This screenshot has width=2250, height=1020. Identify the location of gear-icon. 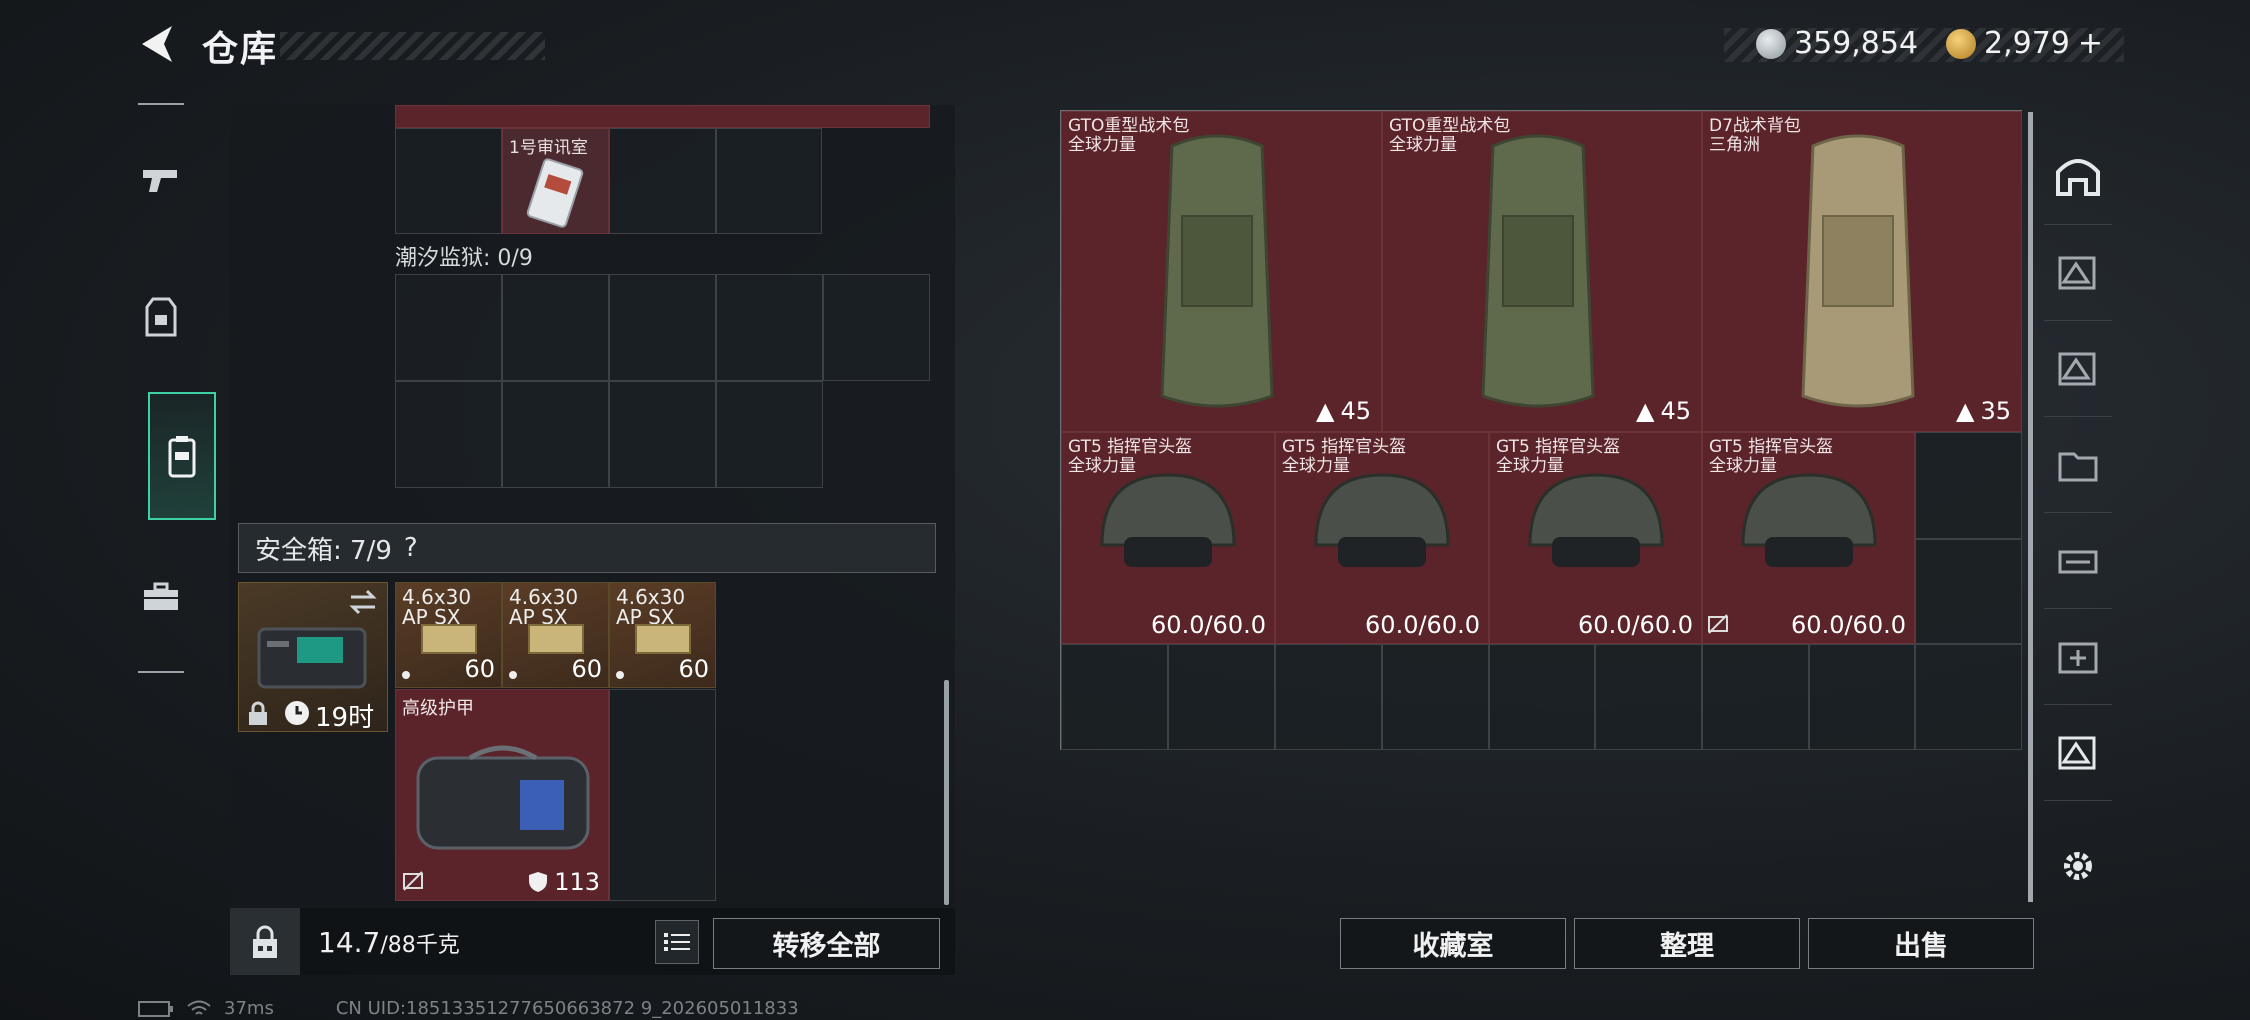
(2078, 866).